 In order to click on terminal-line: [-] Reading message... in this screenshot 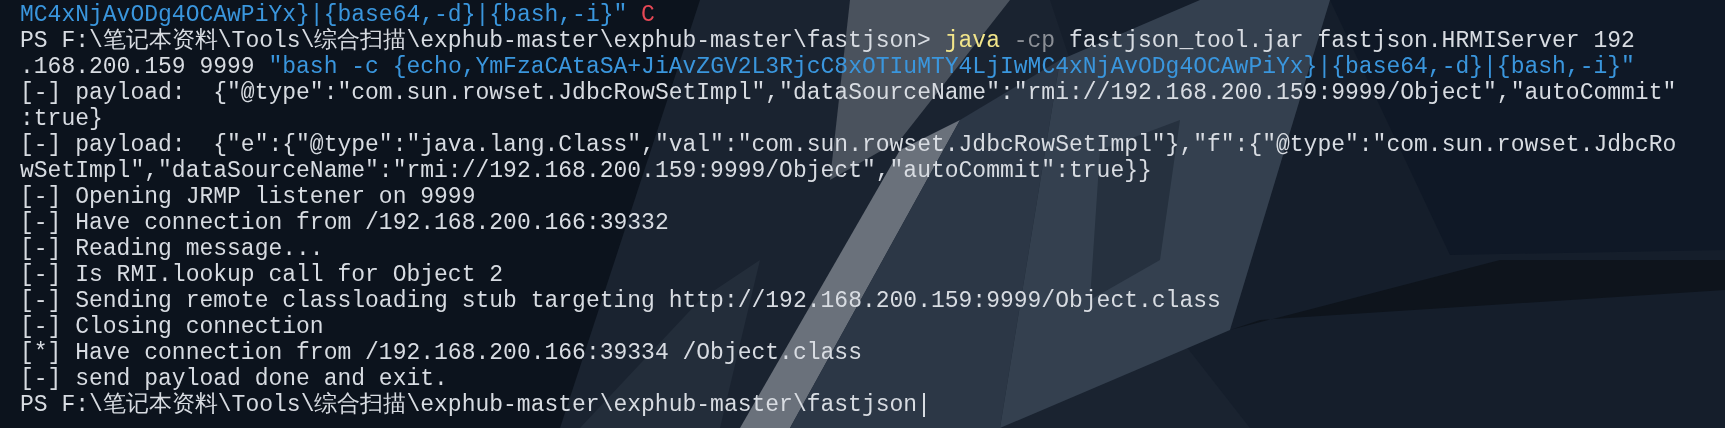, I will do `click(172, 249)`.